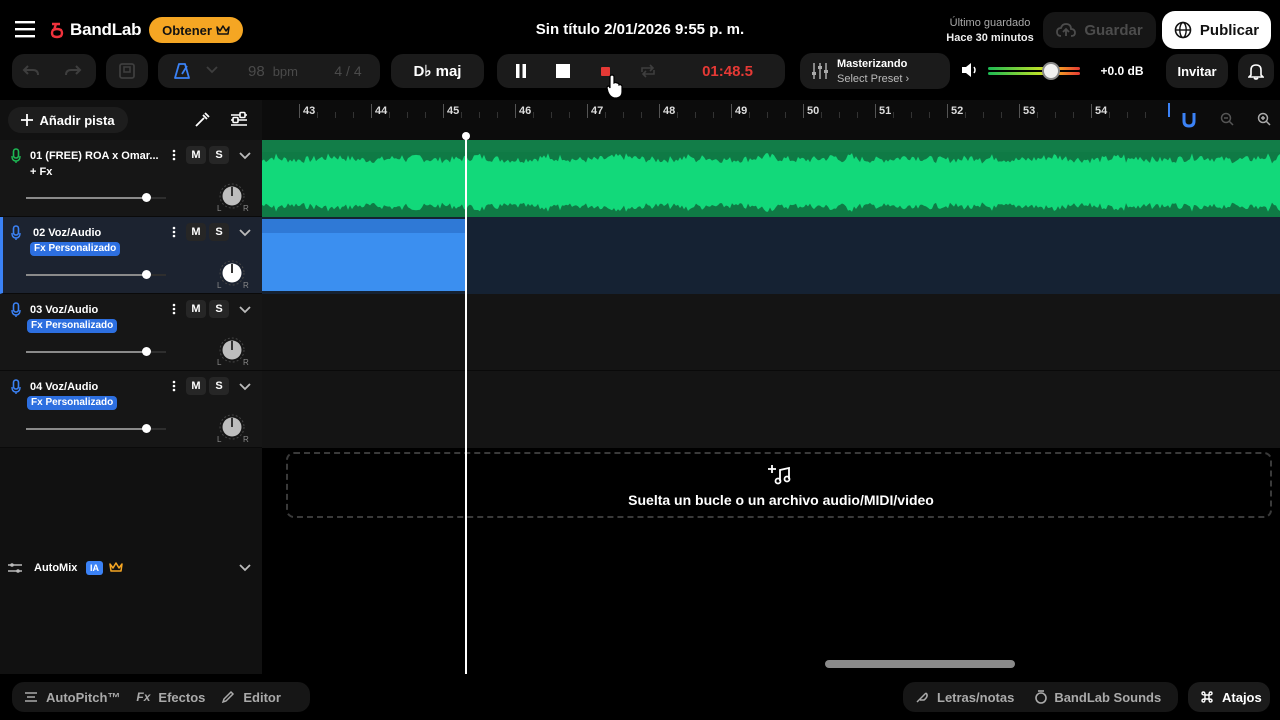 The image size is (1280, 720). I want to click on track-name: 03 Voz/Audio, so click(97, 310).